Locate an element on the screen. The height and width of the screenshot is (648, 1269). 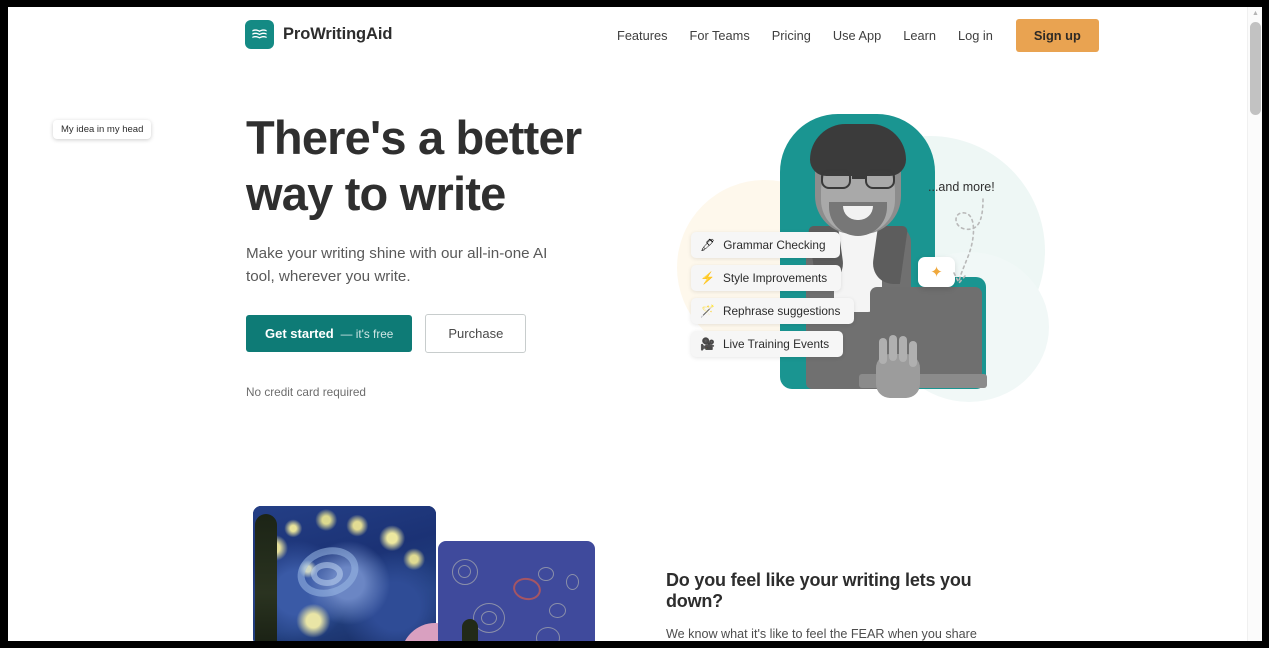
feature-card-grammar-checking: 🖋 Grammar Checking is located at coordinates (765, 245).